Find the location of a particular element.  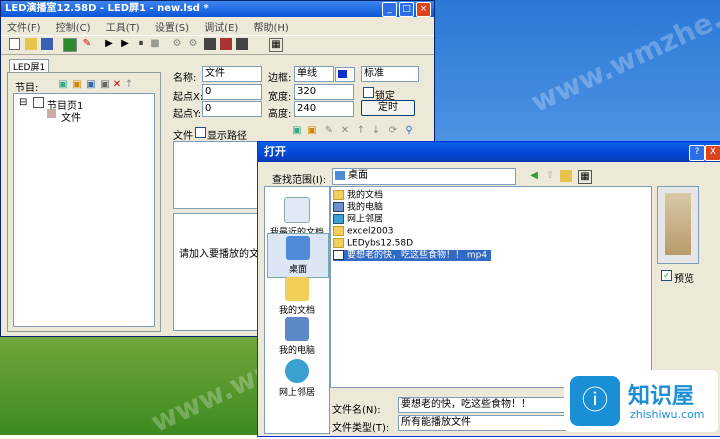

desktop-icon is located at coordinates (298, 248).